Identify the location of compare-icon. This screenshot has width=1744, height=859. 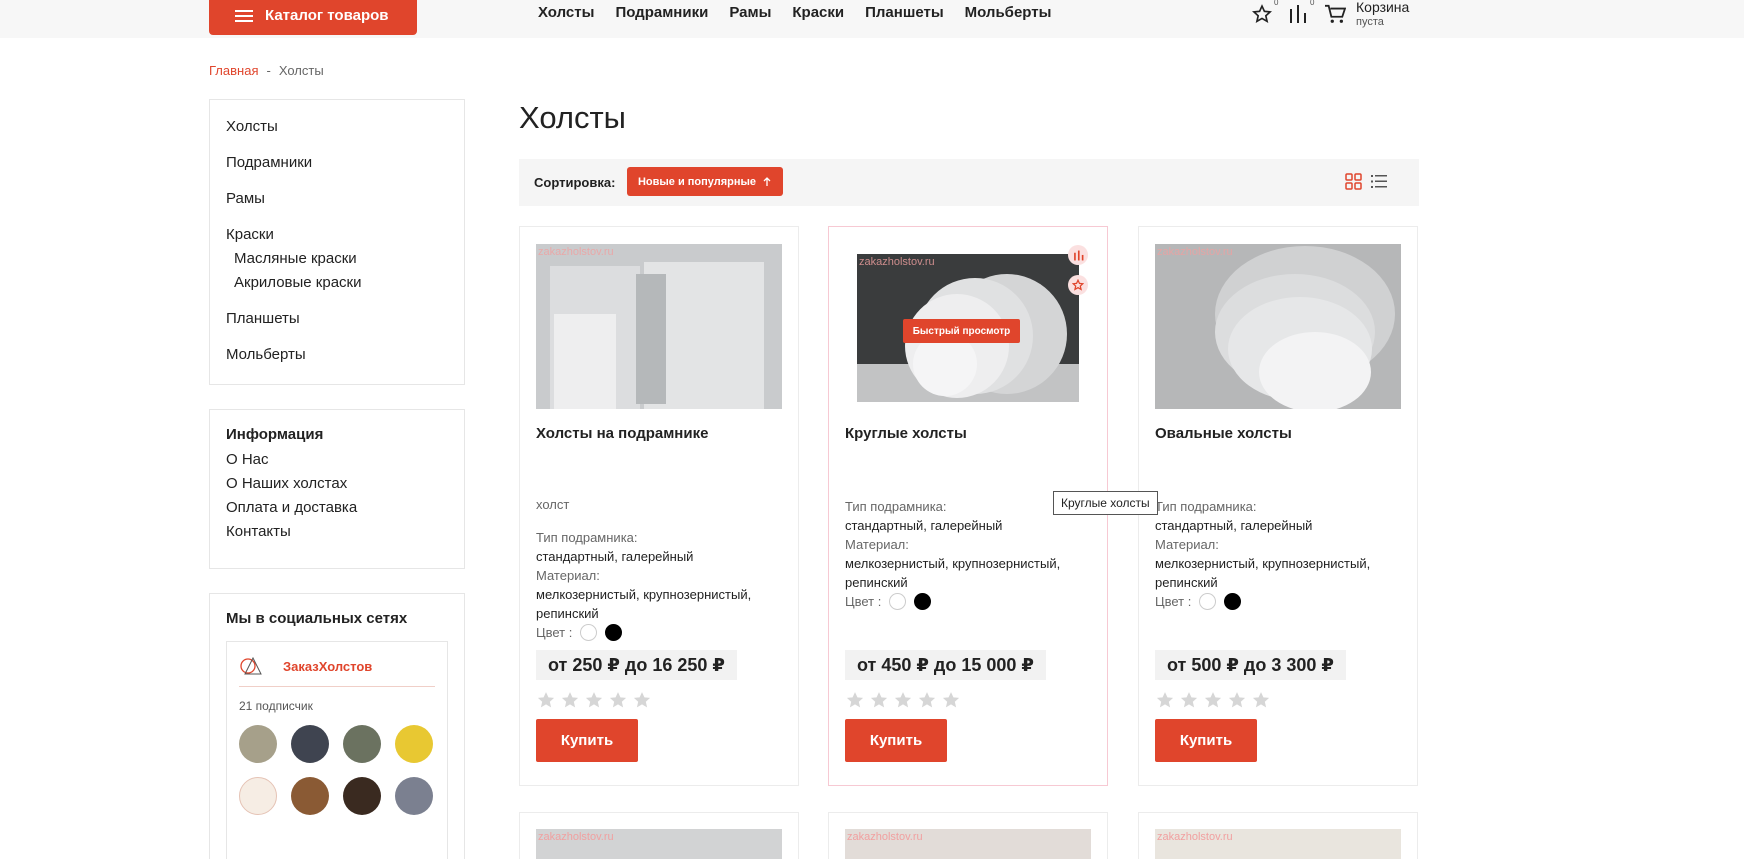
(1078, 255).